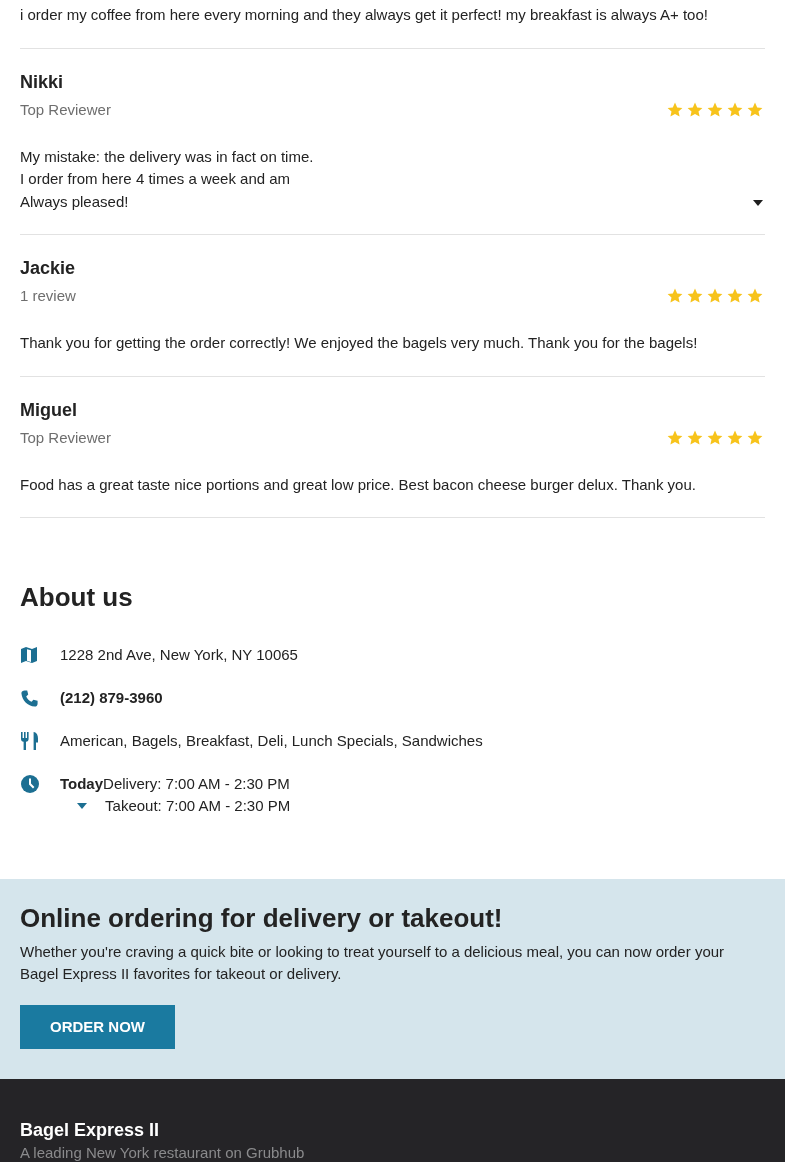 This screenshot has width=785, height=1162. Describe the element at coordinates (358, 484) in the screenshot. I see `review-text: Food has a great taste nice portions and great low price. Best bacon cheese burger delux. Thank you.` at that location.